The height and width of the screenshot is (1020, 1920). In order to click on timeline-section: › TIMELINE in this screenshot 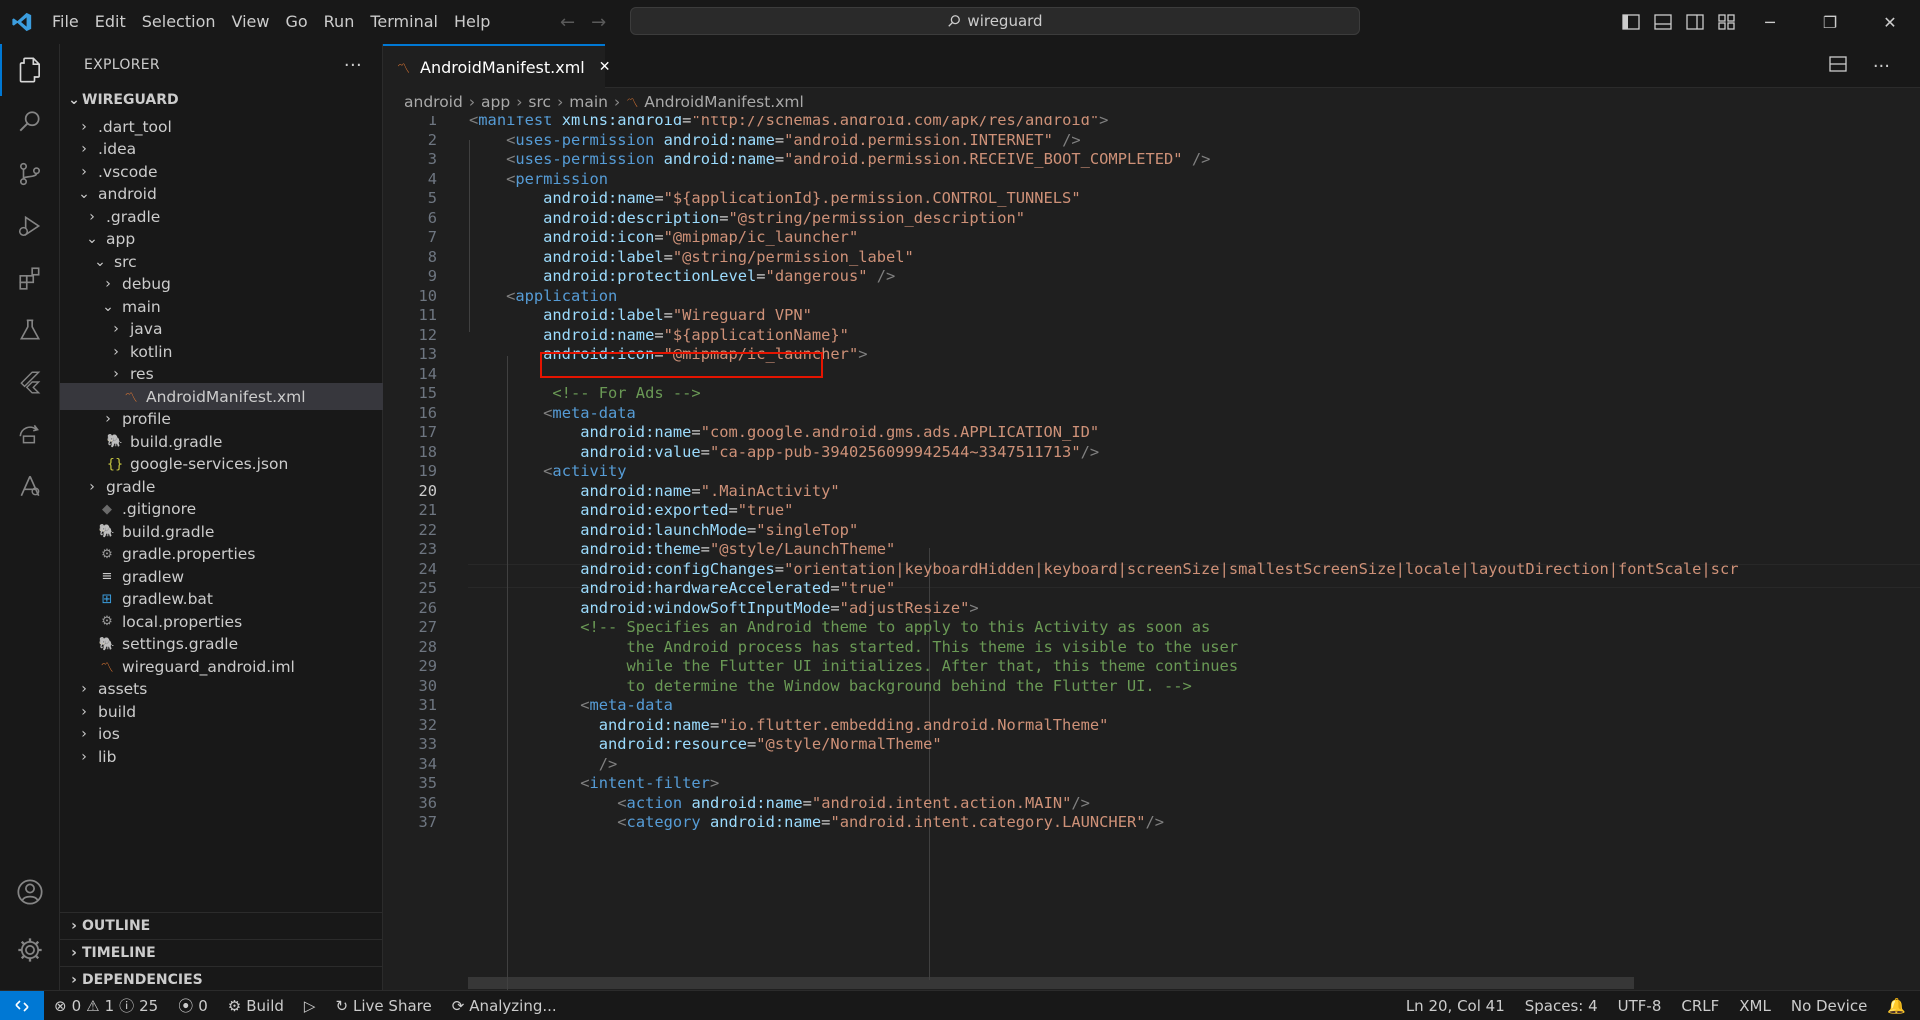, I will do `click(221, 952)`.